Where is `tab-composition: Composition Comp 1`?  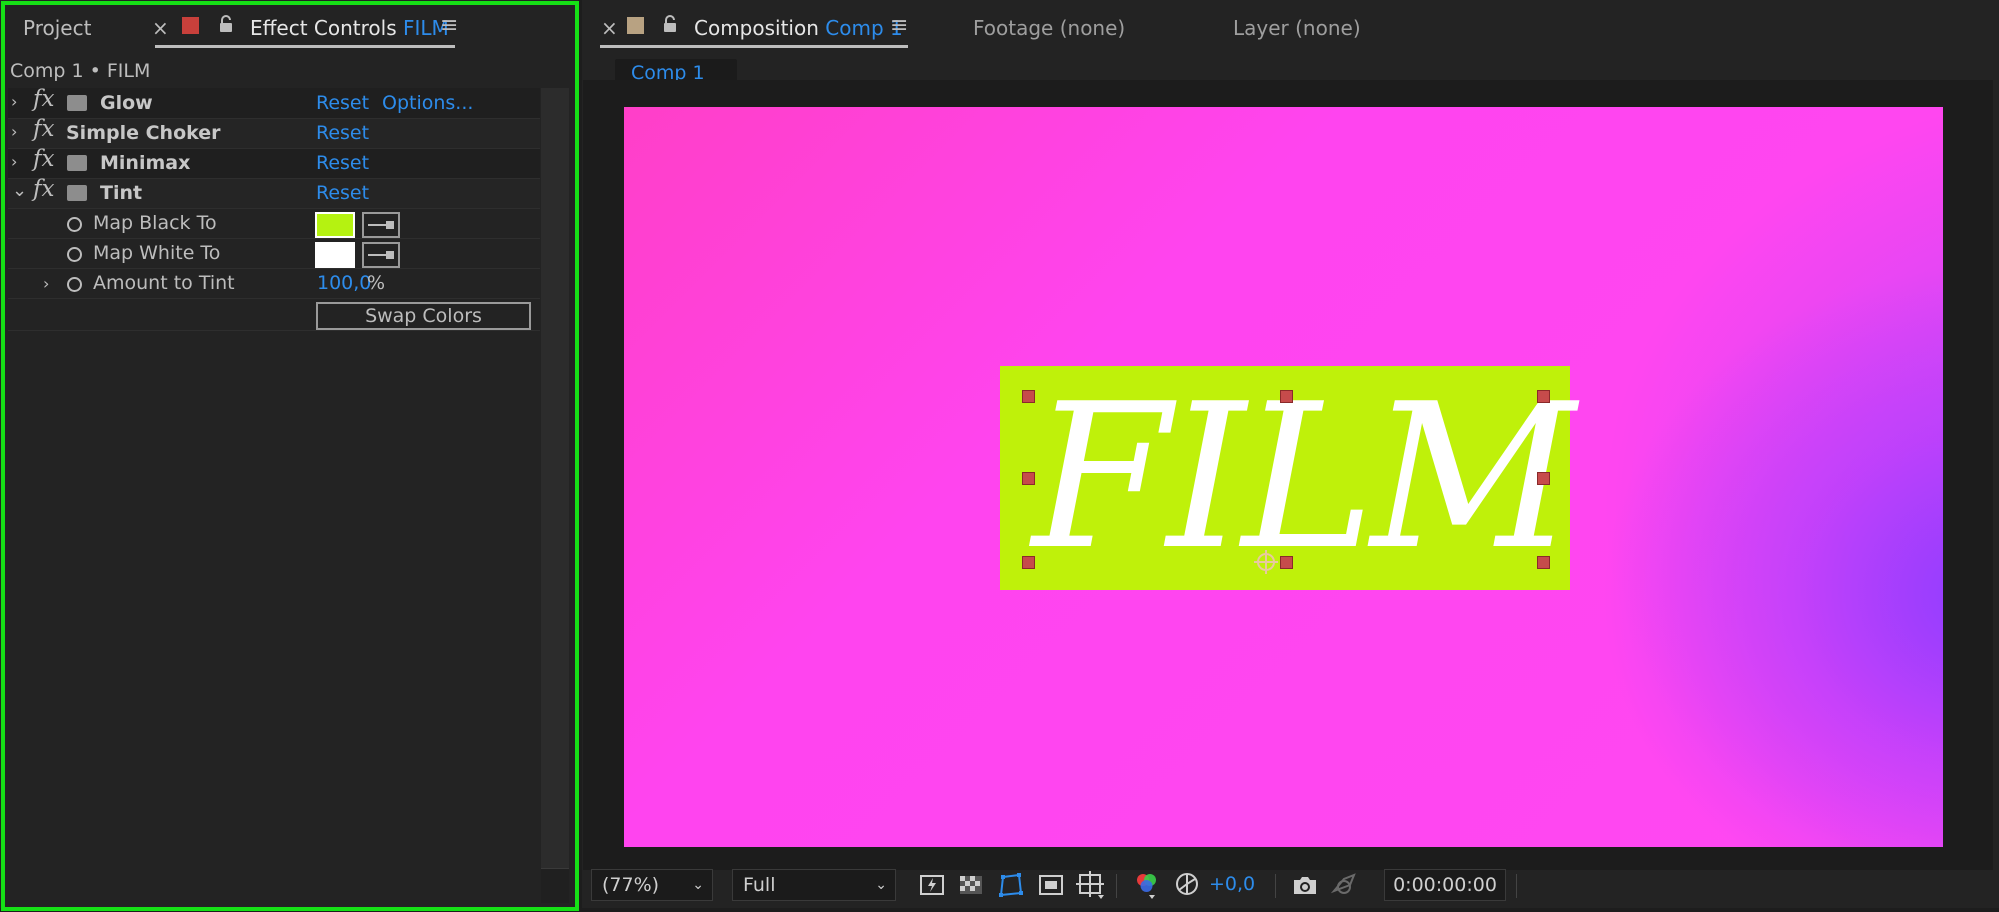
tab-composition: Composition Comp 1 is located at coordinates (798, 28).